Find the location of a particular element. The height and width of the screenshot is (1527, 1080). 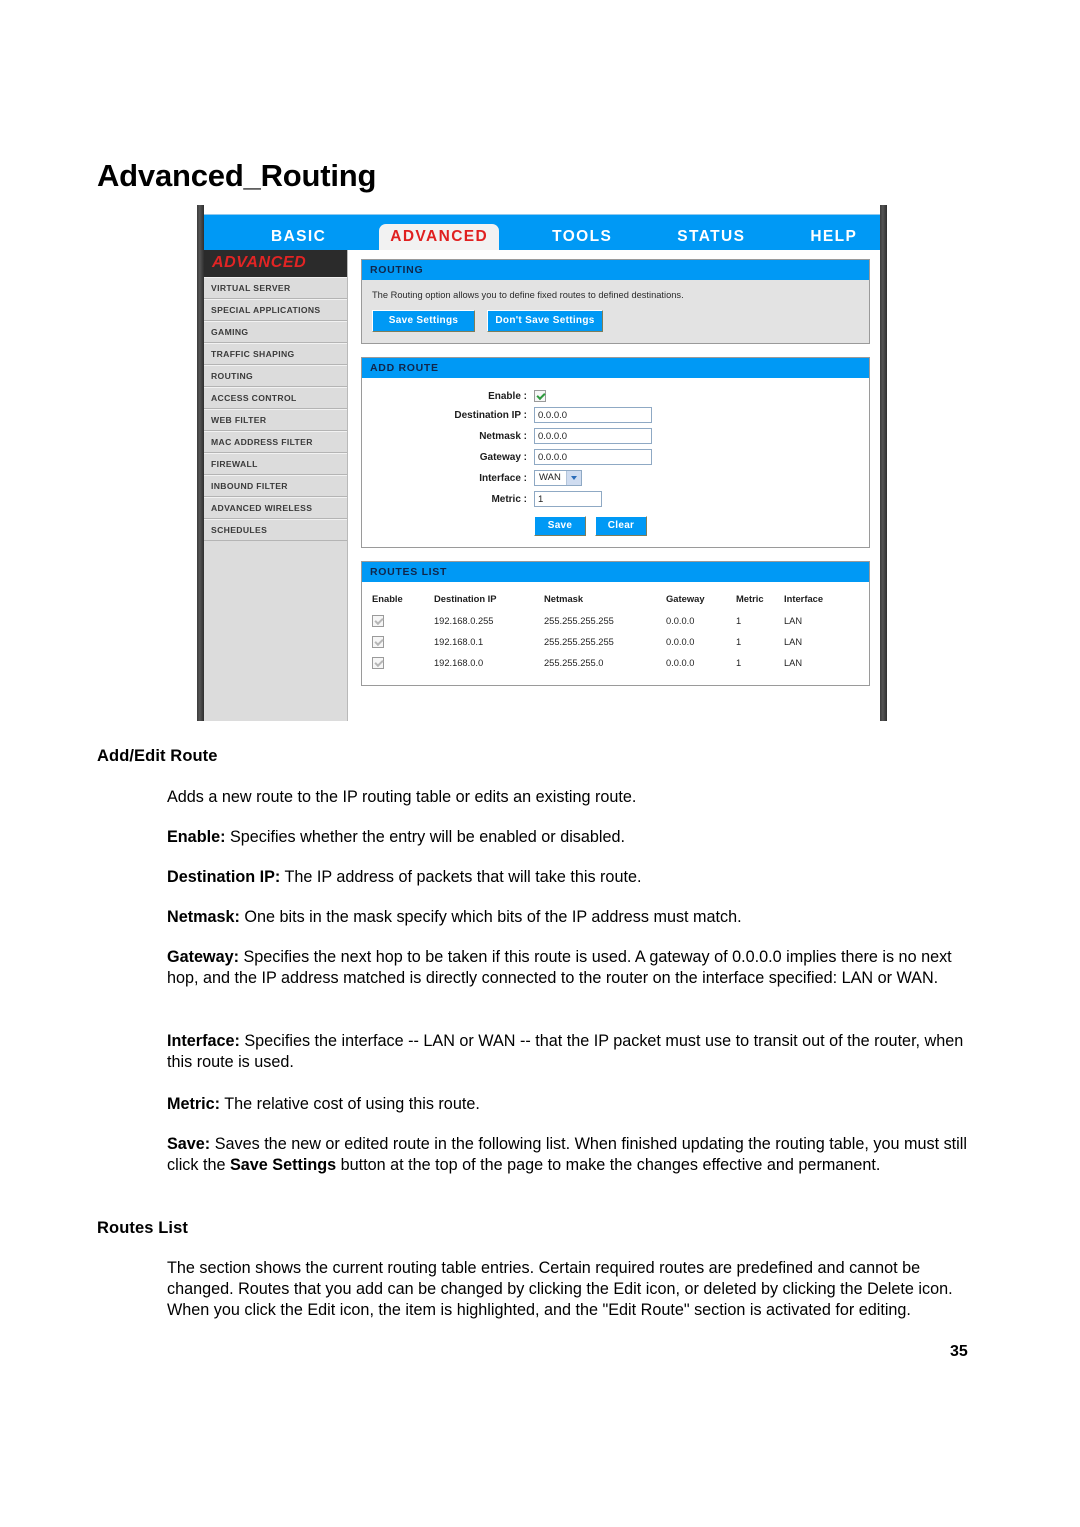

sidebar-item-web-filter: WEB FILTER is located at coordinates (275, 420).